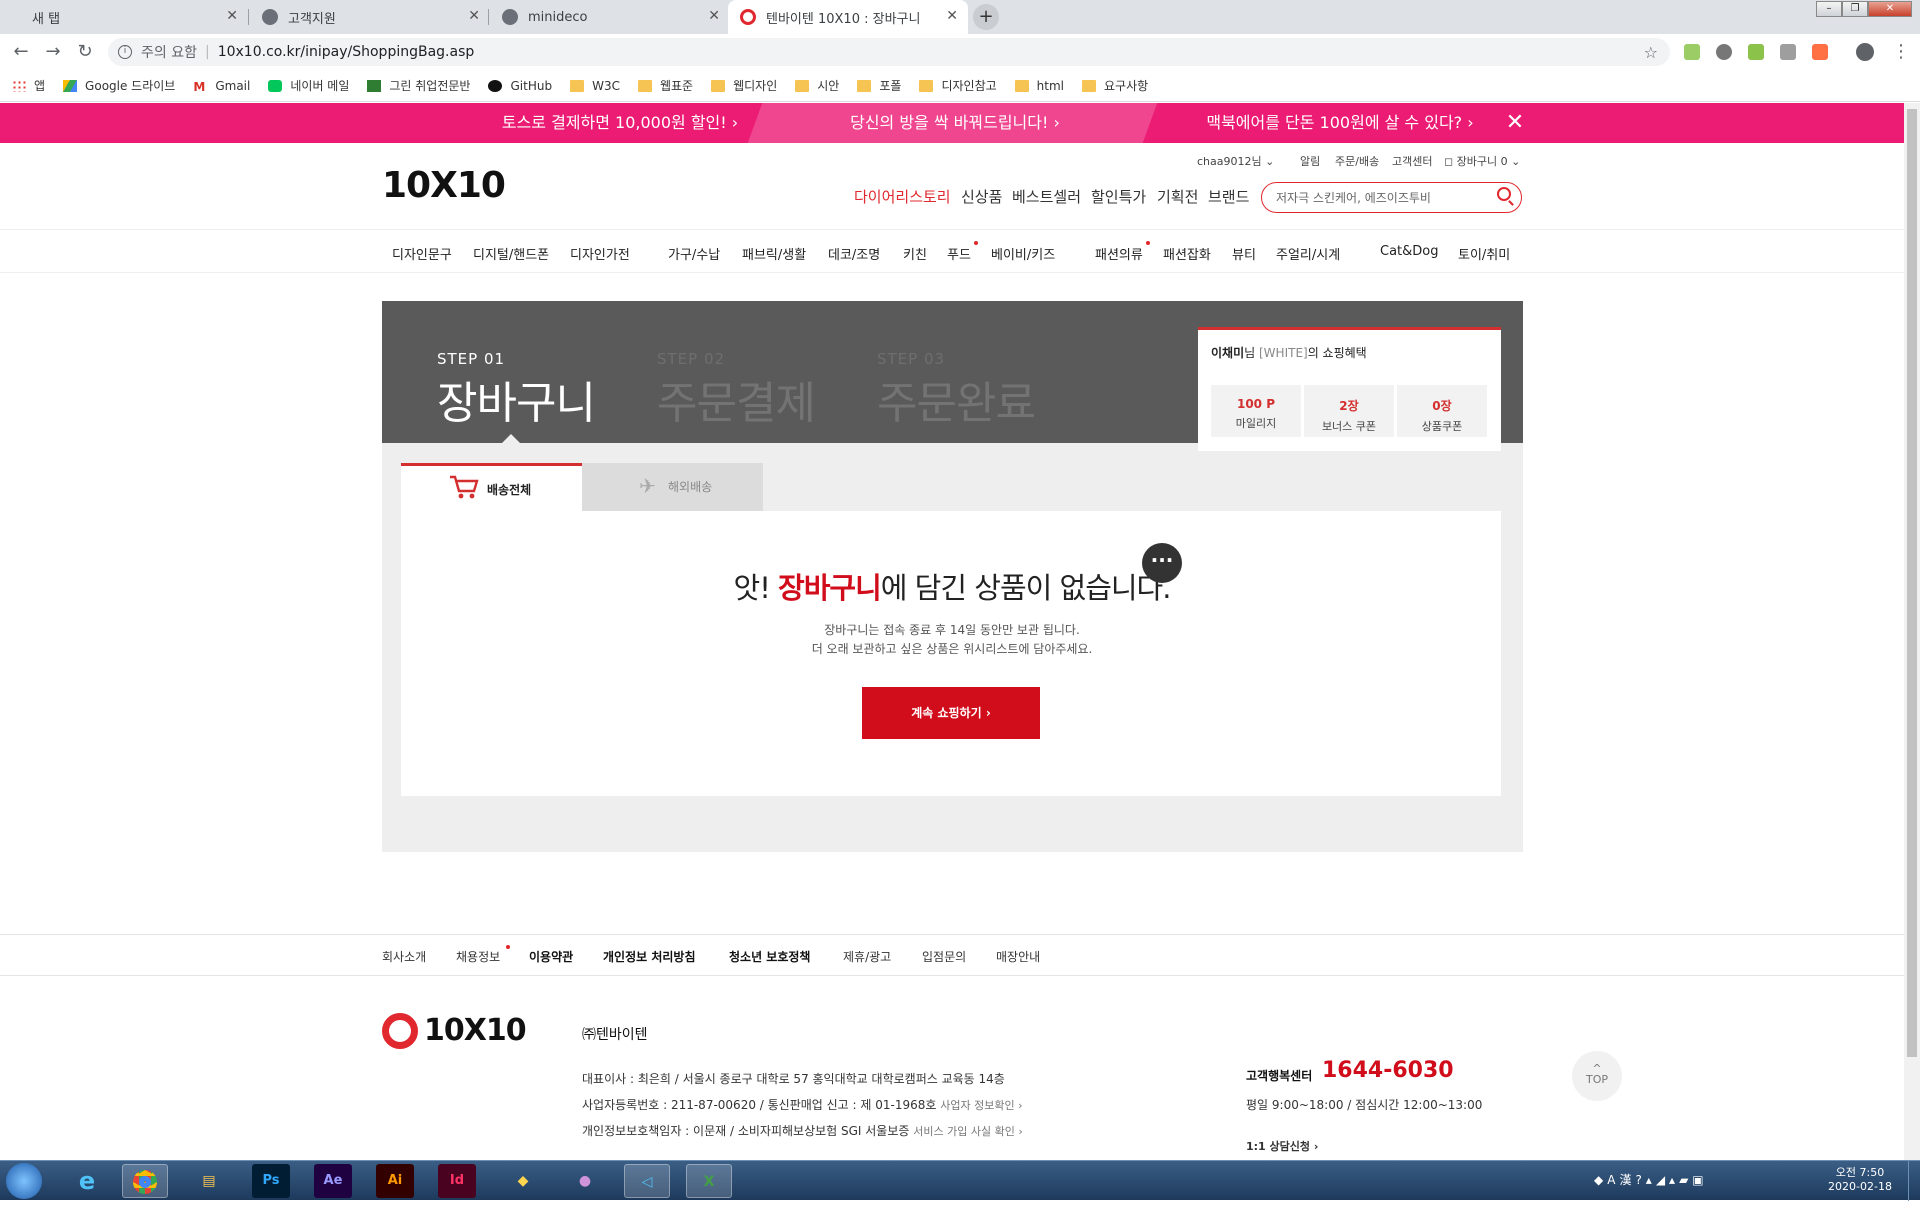 This screenshot has width=1920, height=1207. I want to click on tab-all-delivery: 배송전체, so click(491, 487).